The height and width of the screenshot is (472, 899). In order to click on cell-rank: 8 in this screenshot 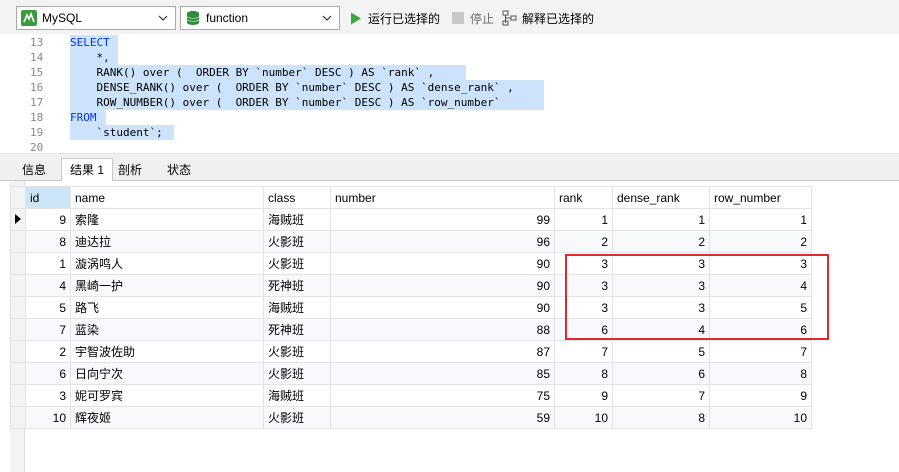, I will do `click(583, 373)`.